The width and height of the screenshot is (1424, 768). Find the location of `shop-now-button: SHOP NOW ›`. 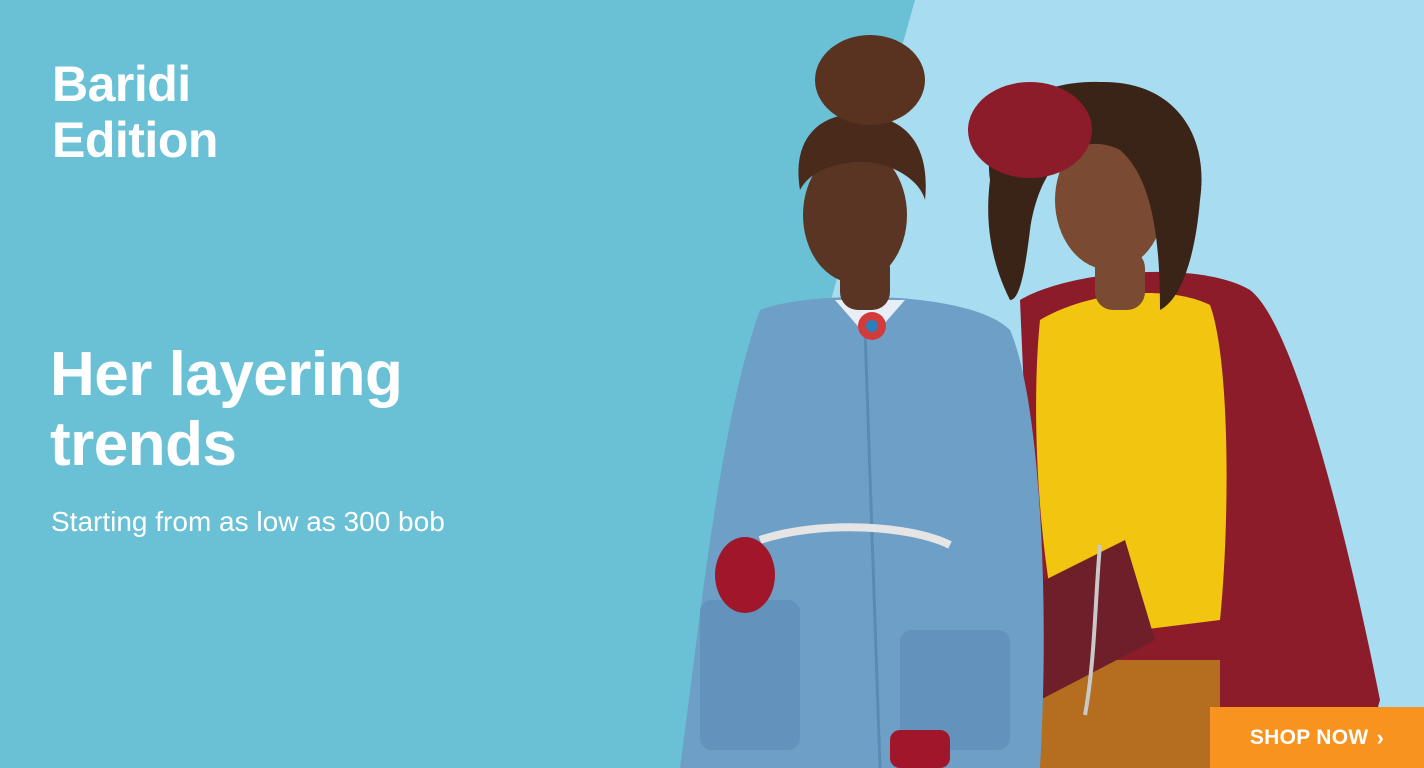

shop-now-button: SHOP NOW › is located at coordinates (1317, 737).